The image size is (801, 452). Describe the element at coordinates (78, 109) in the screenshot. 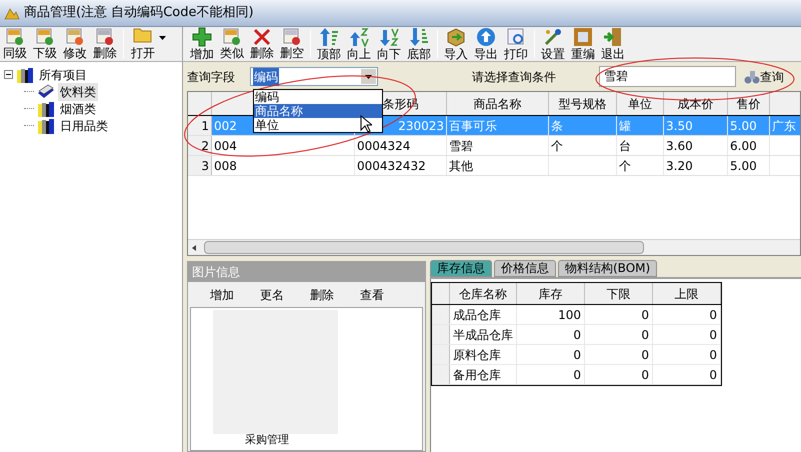

I see `tree-item: 烟酒类` at that location.